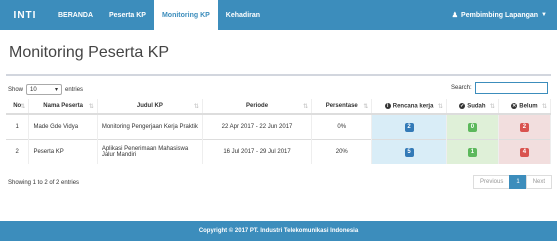  I want to click on chevron-down-icon: ▼, so click(544, 15).